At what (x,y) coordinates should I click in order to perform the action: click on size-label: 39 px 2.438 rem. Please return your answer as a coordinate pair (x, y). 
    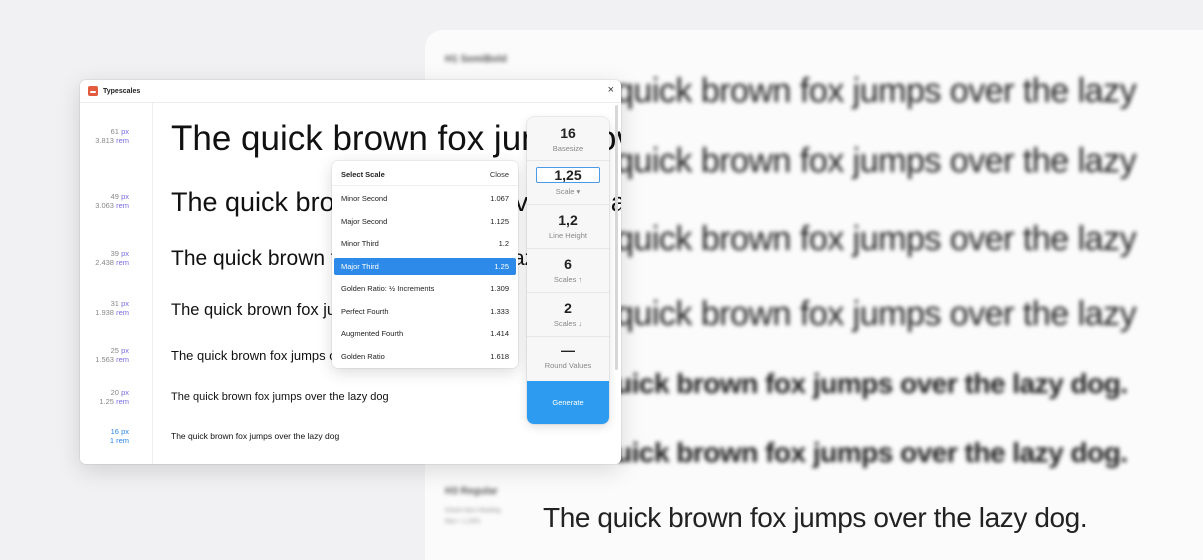
    Looking at the image, I should click on (112, 258).